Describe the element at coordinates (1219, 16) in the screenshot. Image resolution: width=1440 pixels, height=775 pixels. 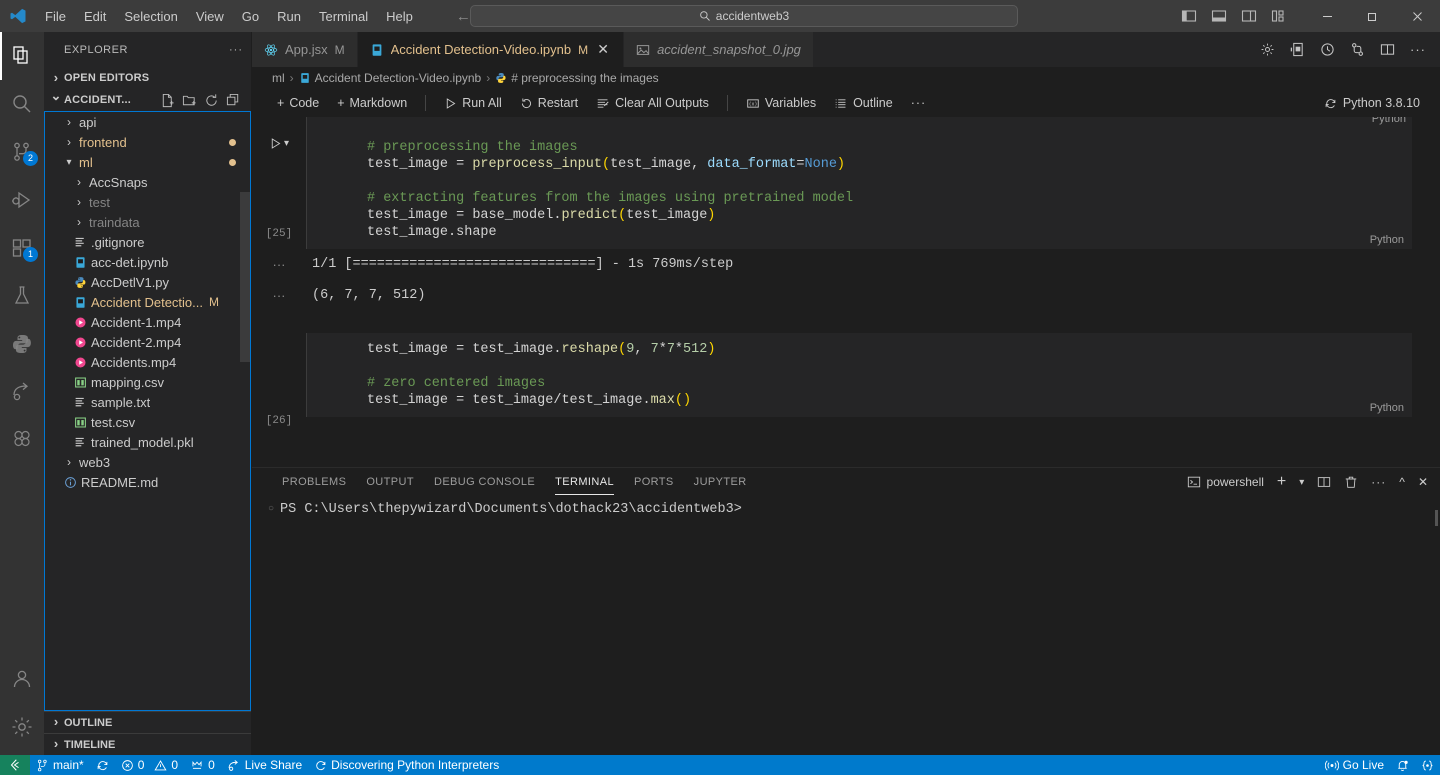
I see `toggle-panel-icon` at that location.